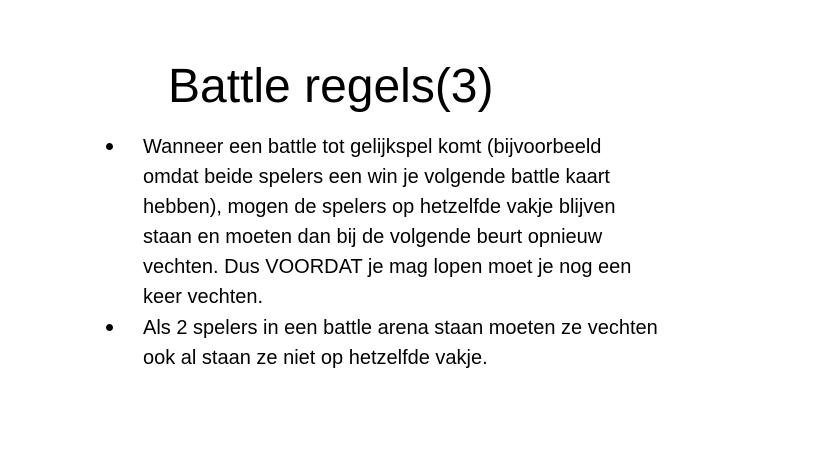  What do you see at coordinates (331, 86) in the screenshot?
I see `slide-title: Battle regels(3)` at bounding box center [331, 86].